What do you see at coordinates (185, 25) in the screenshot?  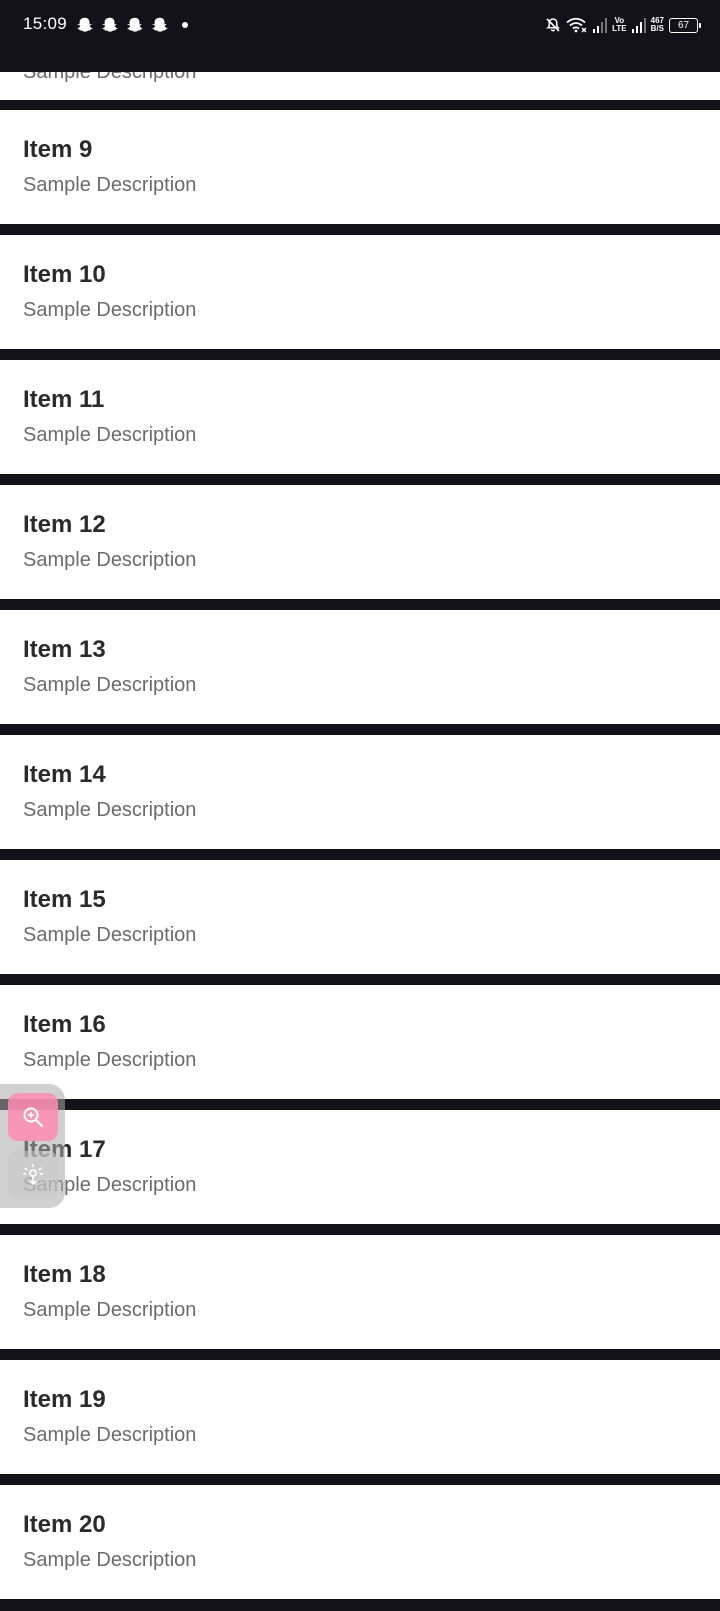 I see `more-notifications-dot-icon` at bounding box center [185, 25].